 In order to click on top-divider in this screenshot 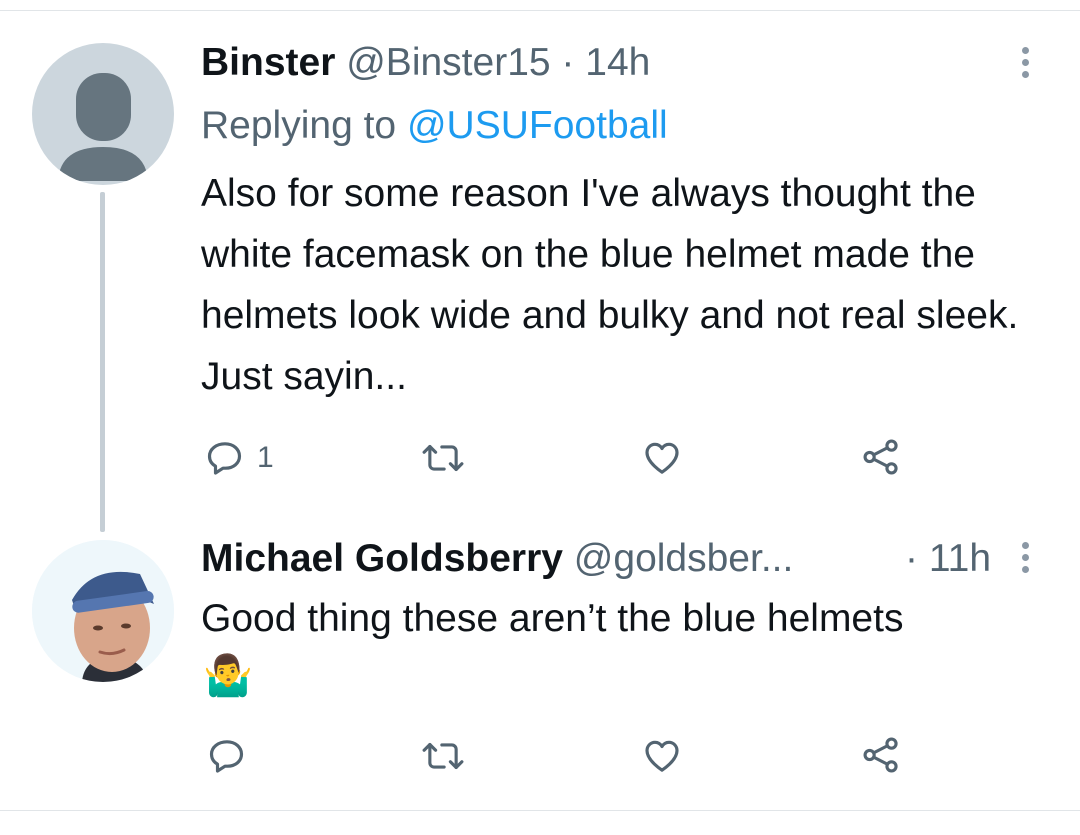, I will do `click(540, 10)`.